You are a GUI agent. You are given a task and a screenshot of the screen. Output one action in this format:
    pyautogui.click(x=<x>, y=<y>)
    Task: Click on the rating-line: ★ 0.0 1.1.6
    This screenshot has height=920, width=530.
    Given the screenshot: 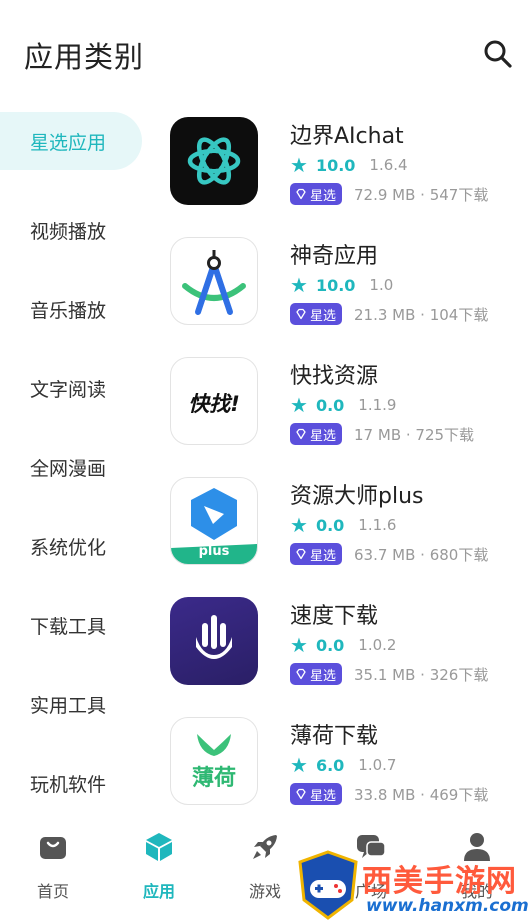 What is the action you would take?
    pyautogui.click(x=343, y=525)
    